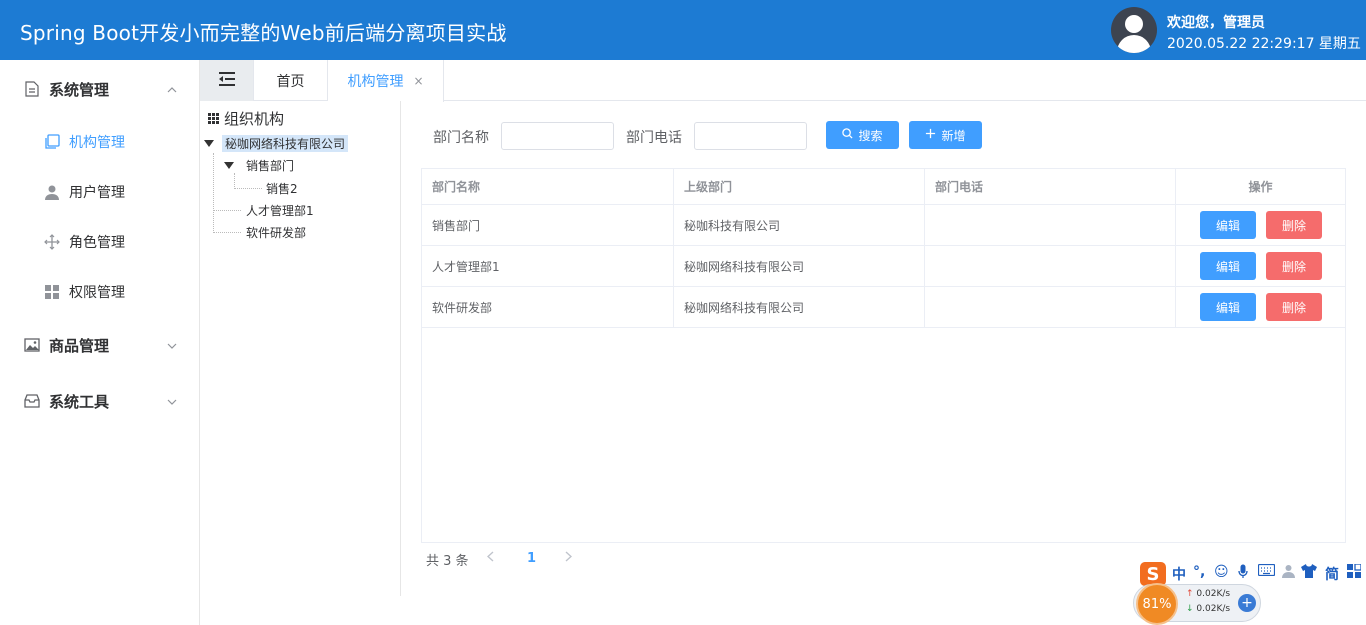 This screenshot has height=625, width=1366. Describe the element at coordinates (97, 193) in the screenshot. I see `sidebar-item-label: 用户管理` at that location.